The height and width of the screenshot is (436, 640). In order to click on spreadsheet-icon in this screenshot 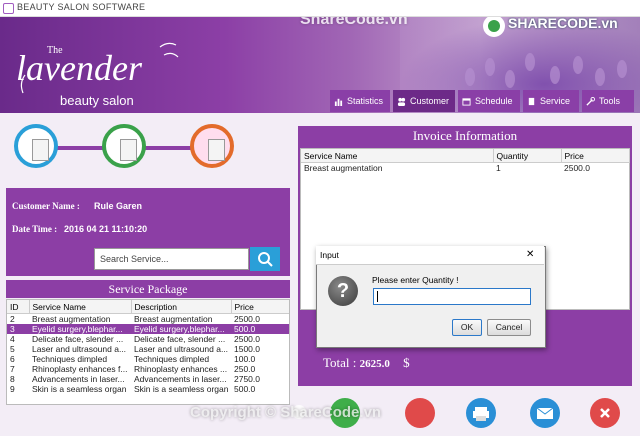, I will do `click(128, 150)`.